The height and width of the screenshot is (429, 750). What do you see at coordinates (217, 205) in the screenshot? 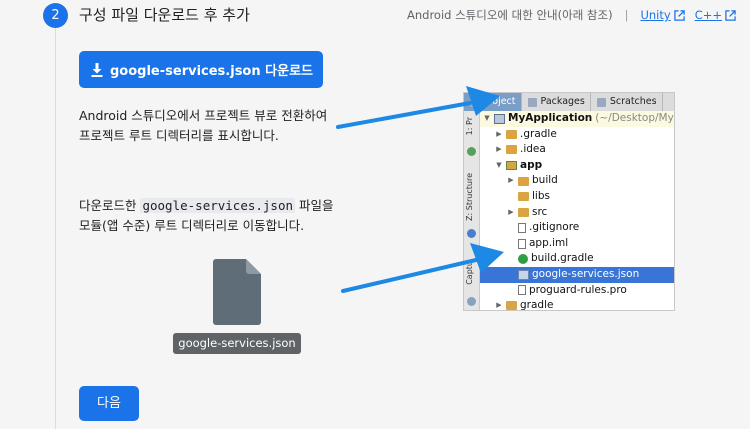
I see `config-file-code: google-services.json` at bounding box center [217, 205].